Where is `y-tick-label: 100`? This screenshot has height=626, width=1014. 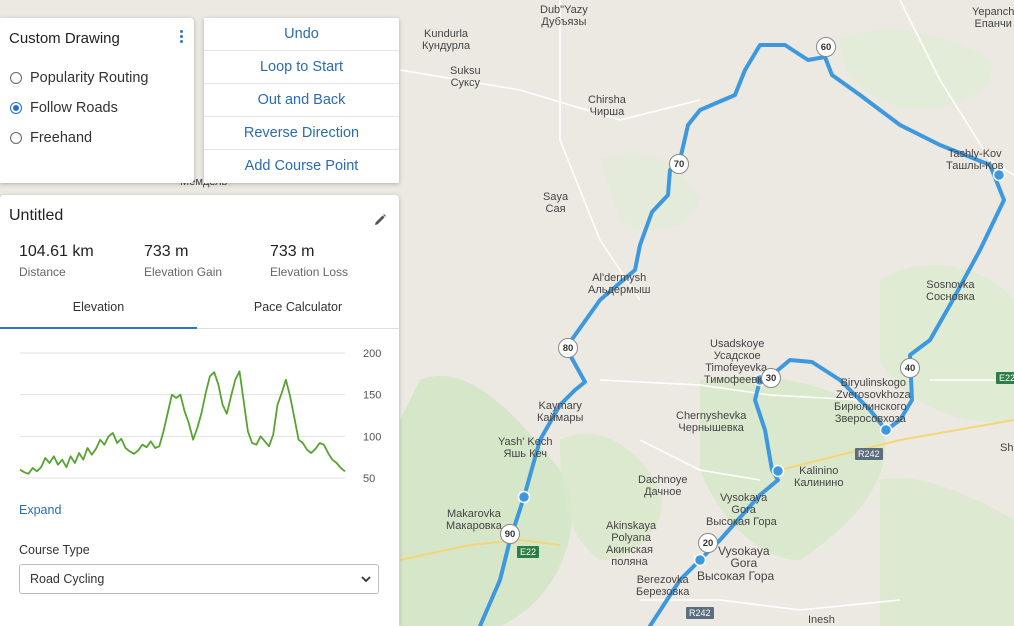 y-tick-label: 100 is located at coordinates (372, 437).